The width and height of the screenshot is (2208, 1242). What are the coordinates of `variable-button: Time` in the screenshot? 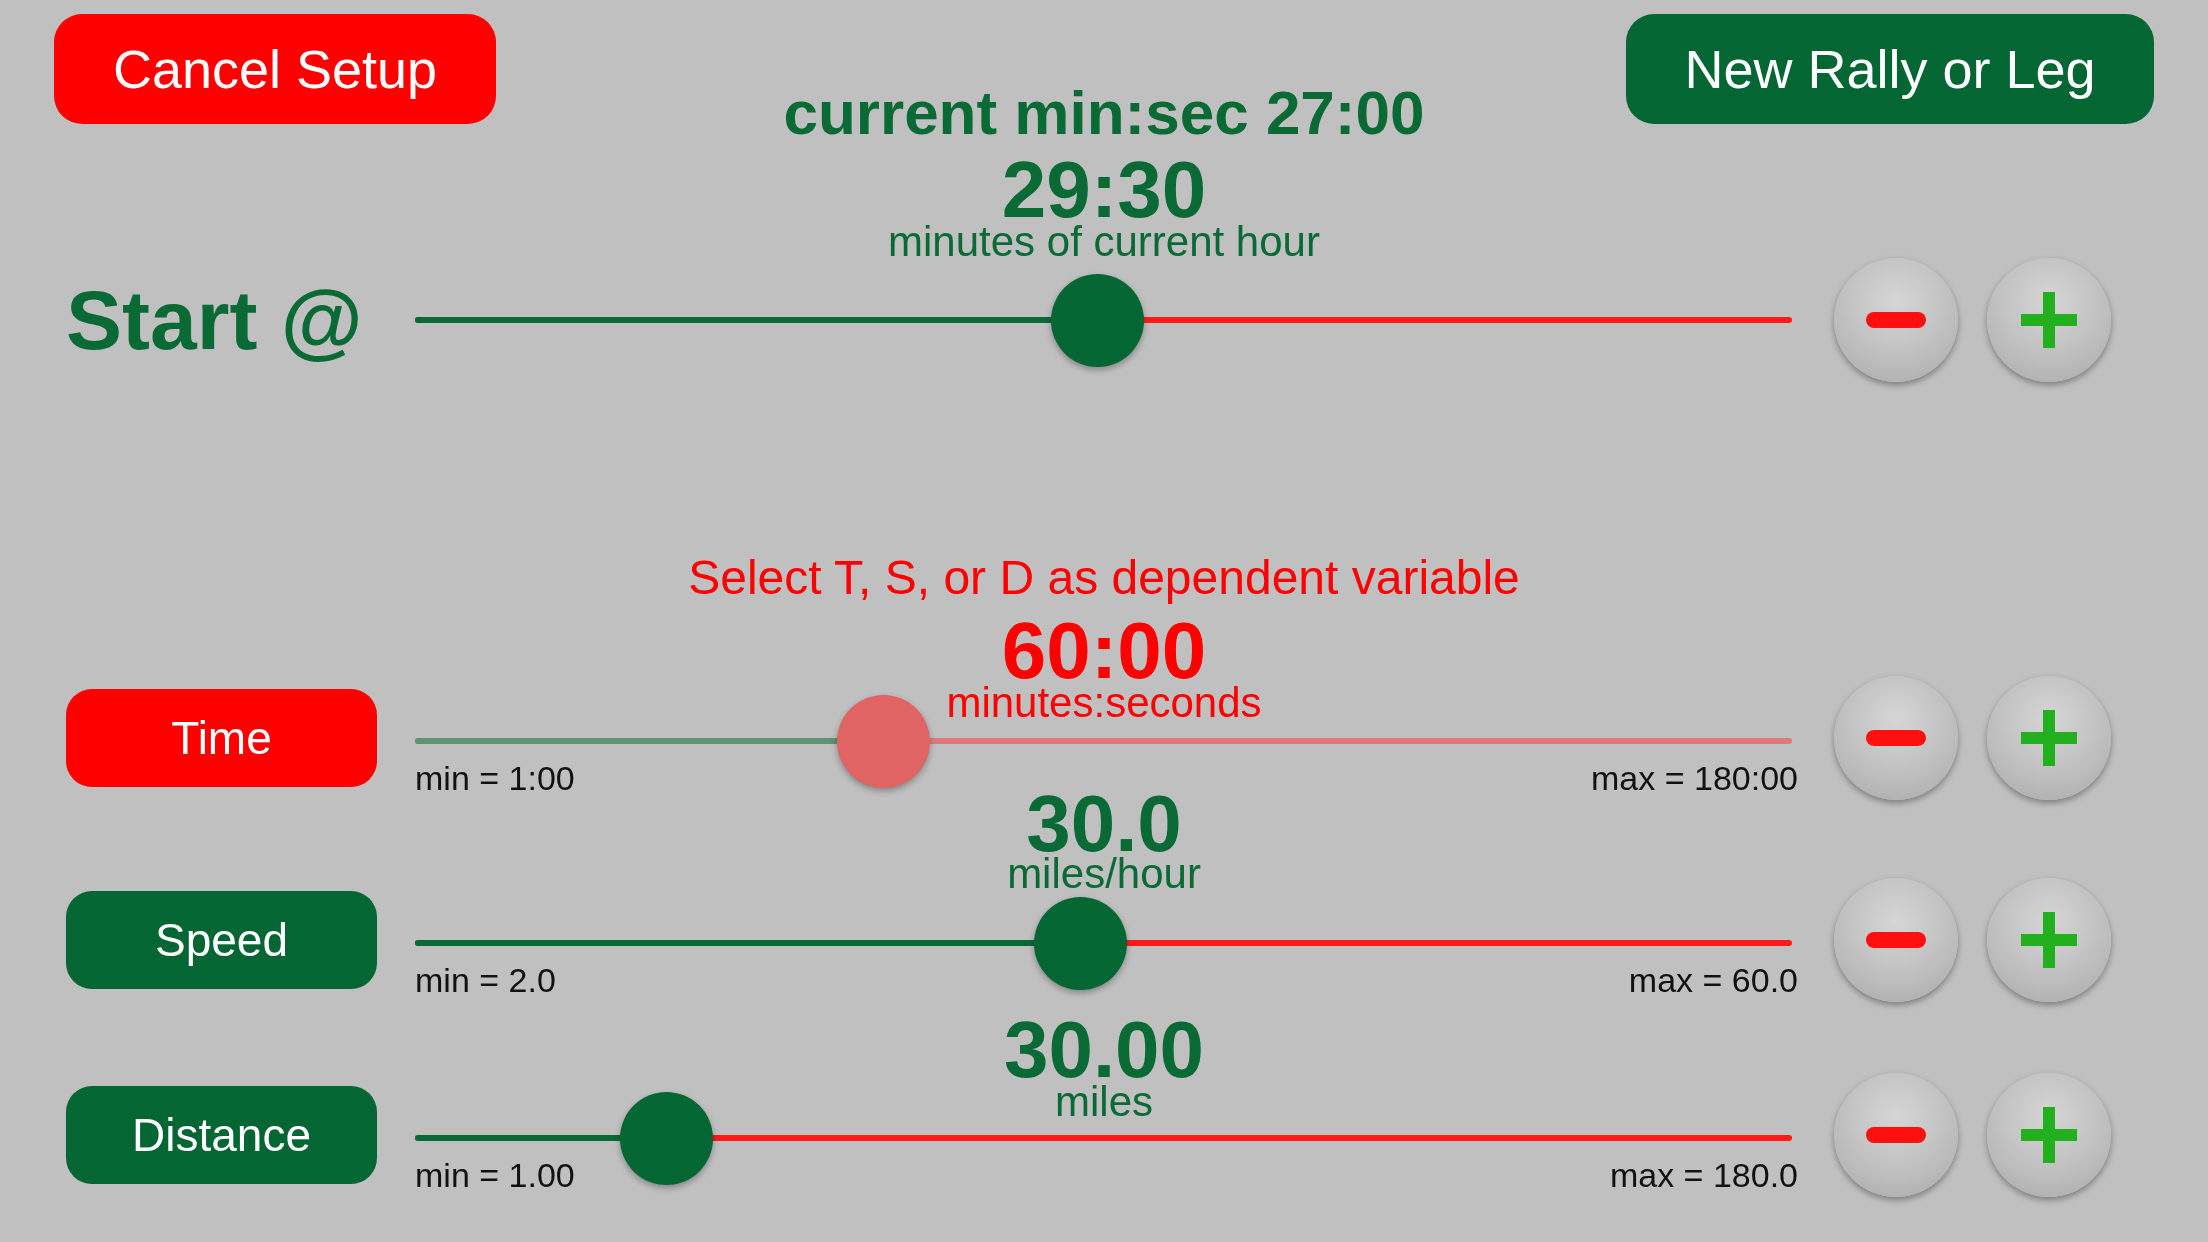 It's located at (221, 738).